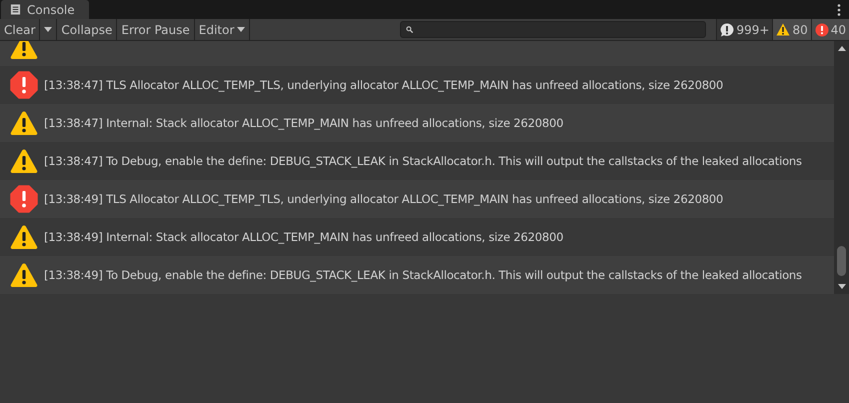  Describe the element at coordinates (744, 29) in the screenshot. I see `log-filter-button: 999+` at that location.